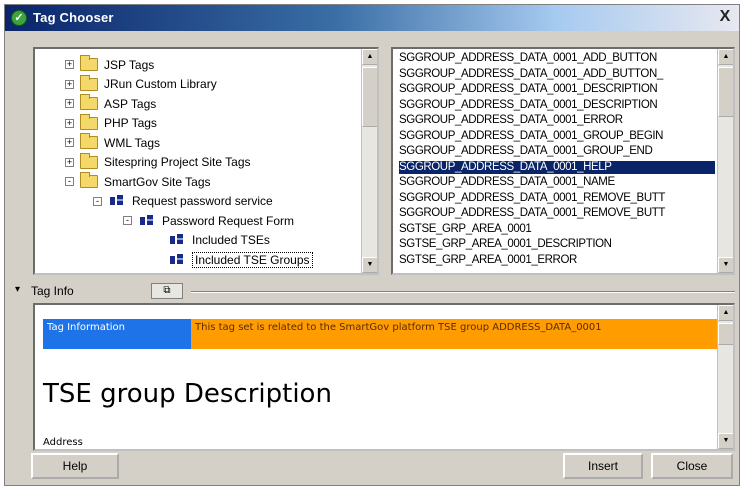 Image resolution: width=744 pixels, height=490 pixels. Describe the element at coordinates (177, 162) in the screenshot. I see `tree-item-label: Sitespring Project Site Tags` at that location.